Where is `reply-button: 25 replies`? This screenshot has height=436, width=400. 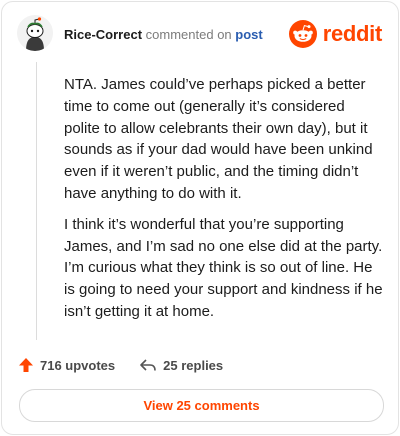
reply-button: 25 replies is located at coordinates (181, 365).